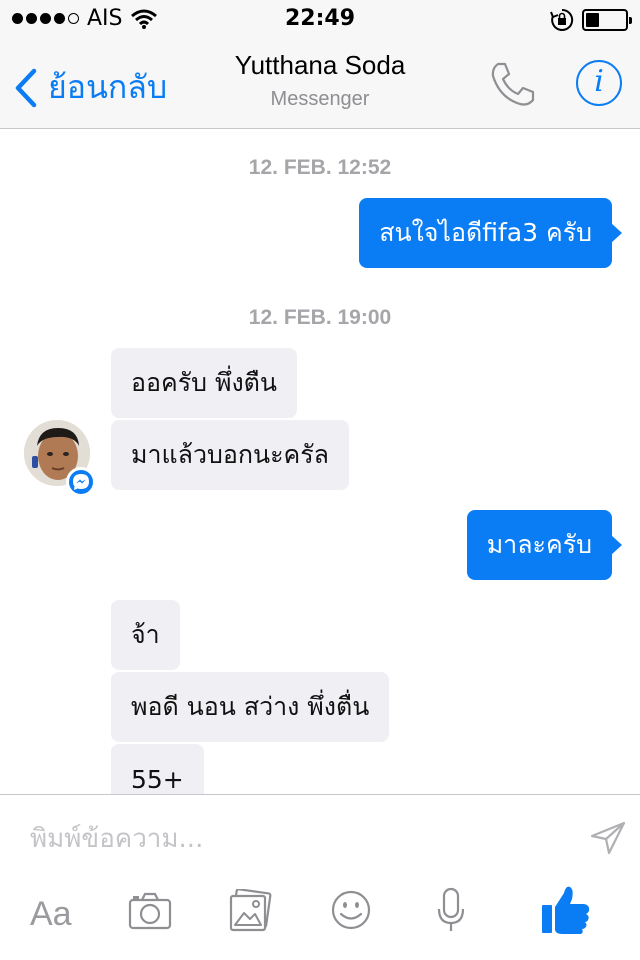 The width and height of the screenshot is (640, 960). What do you see at coordinates (320, 913) in the screenshot?
I see `composer-toolbar: Aa` at bounding box center [320, 913].